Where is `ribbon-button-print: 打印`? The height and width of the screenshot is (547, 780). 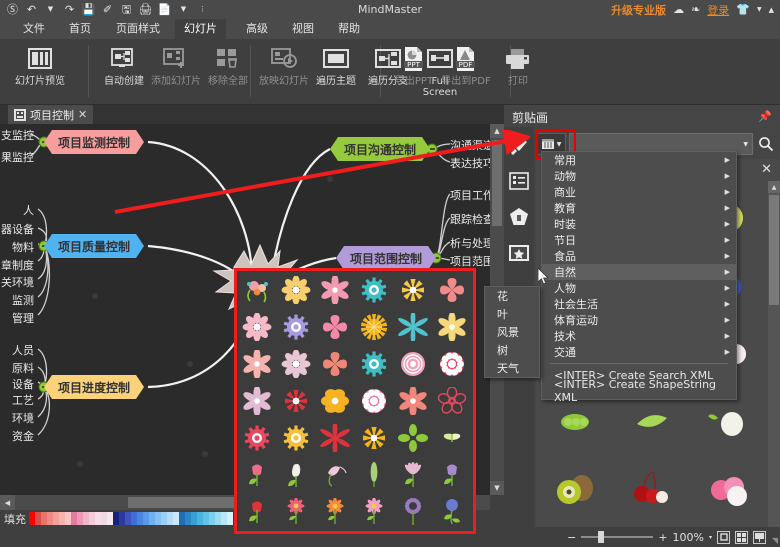 ribbon-button-print: 打印 is located at coordinates (518, 71).